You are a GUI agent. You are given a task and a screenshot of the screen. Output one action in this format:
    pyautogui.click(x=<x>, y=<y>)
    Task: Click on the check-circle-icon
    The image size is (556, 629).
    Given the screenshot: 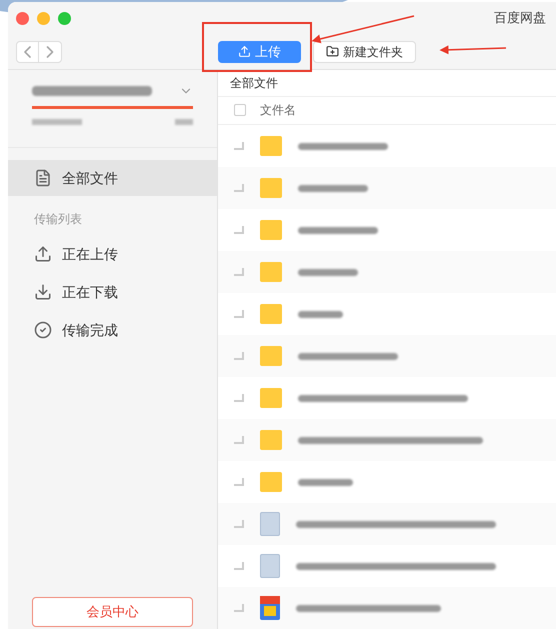 What is the action you would take?
    pyautogui.click(x=43, y=330)
    